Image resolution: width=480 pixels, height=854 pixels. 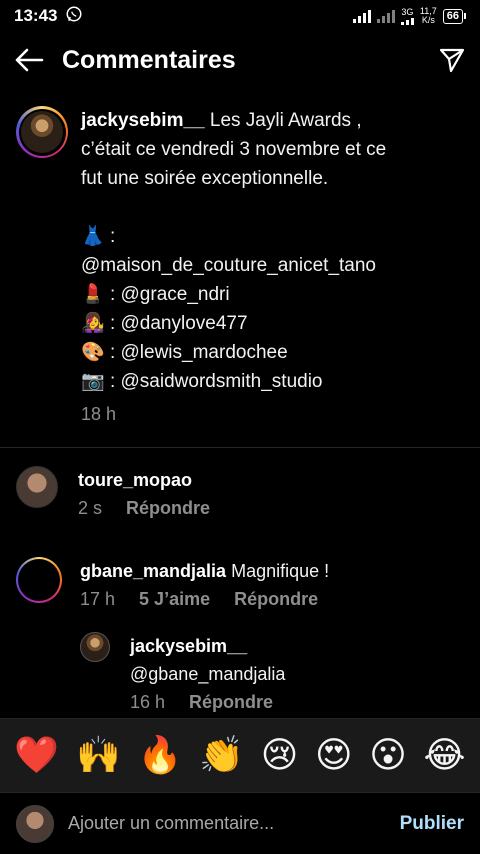 I want to click on status-bar: 13:43 3G 11,7 K/s 66, so click(x=240, y=16).